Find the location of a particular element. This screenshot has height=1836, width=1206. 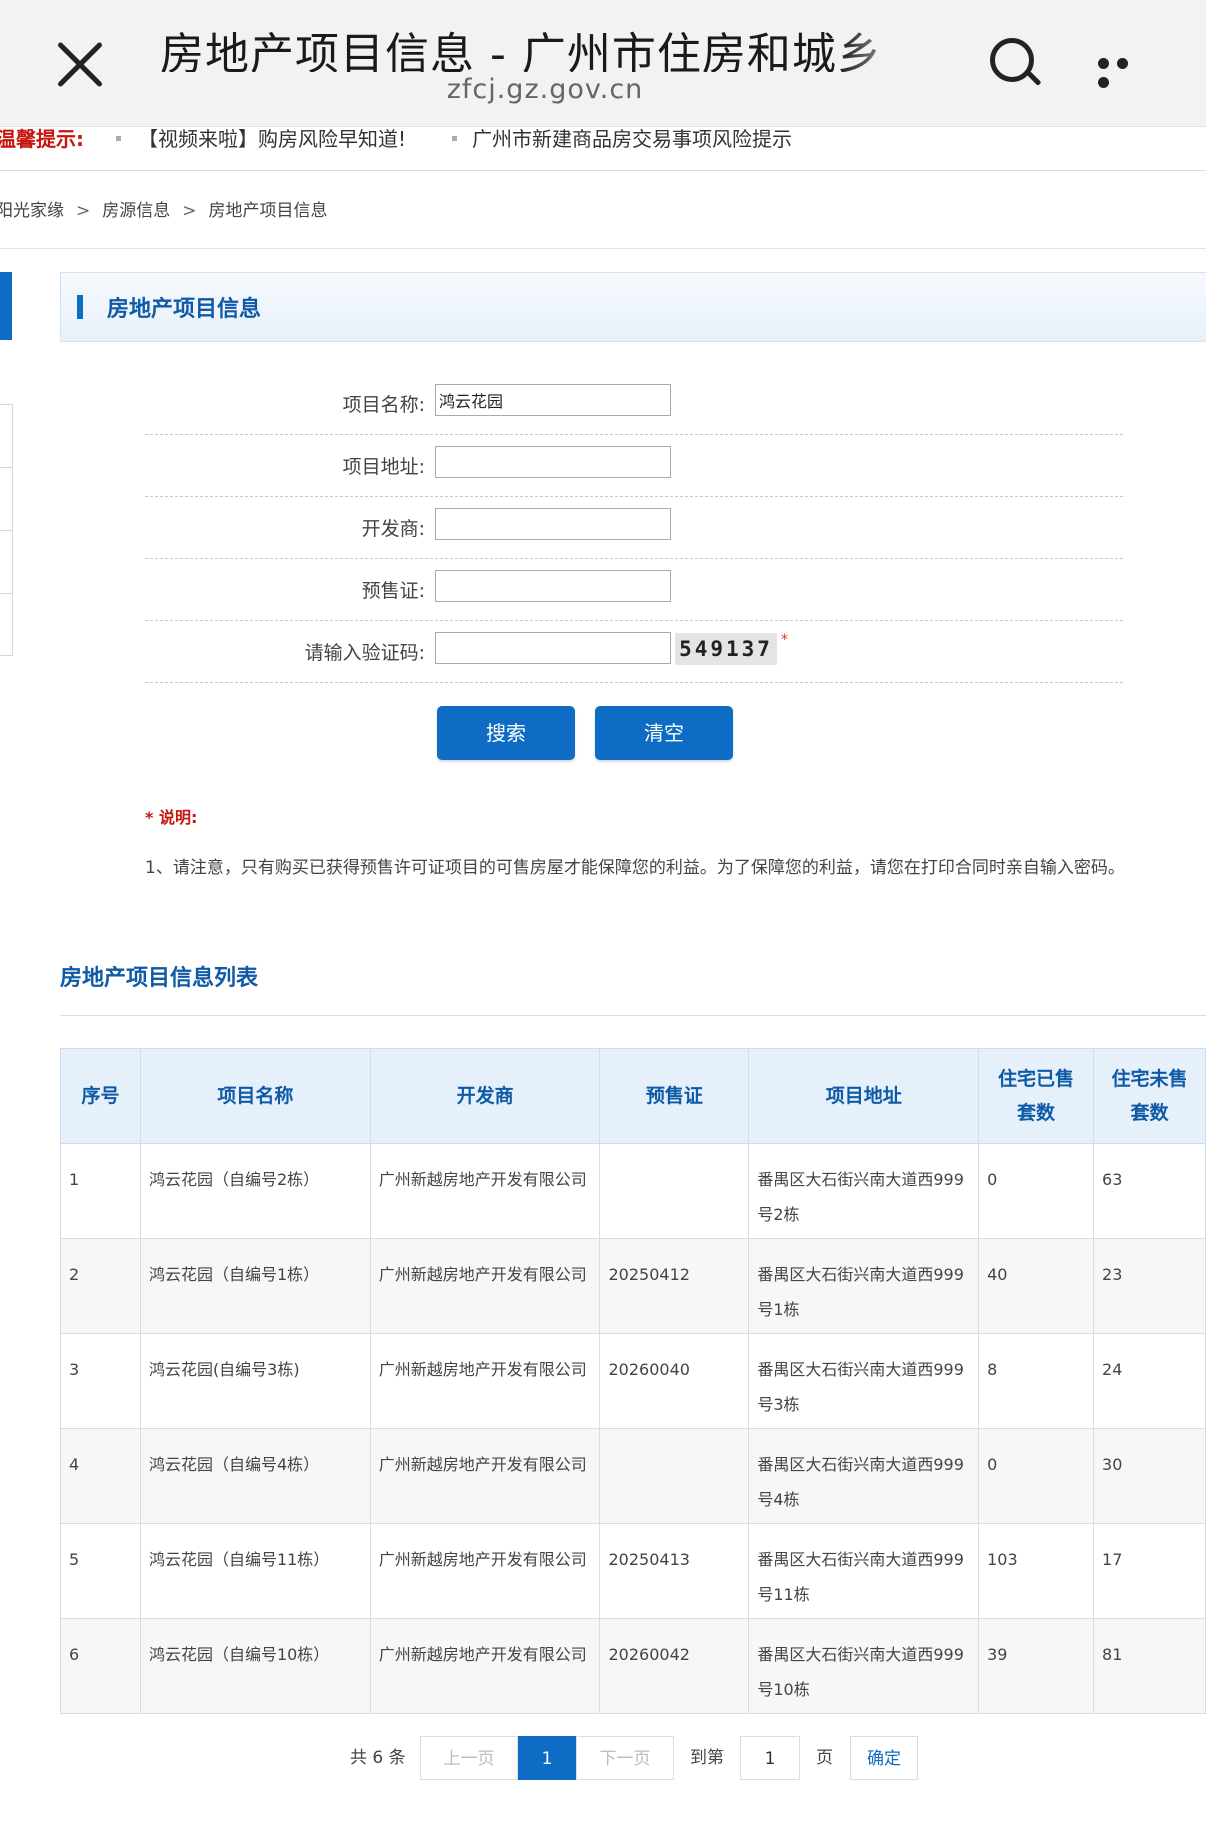

cell-unsold: 24 is located at coordinates (1149, 1381).